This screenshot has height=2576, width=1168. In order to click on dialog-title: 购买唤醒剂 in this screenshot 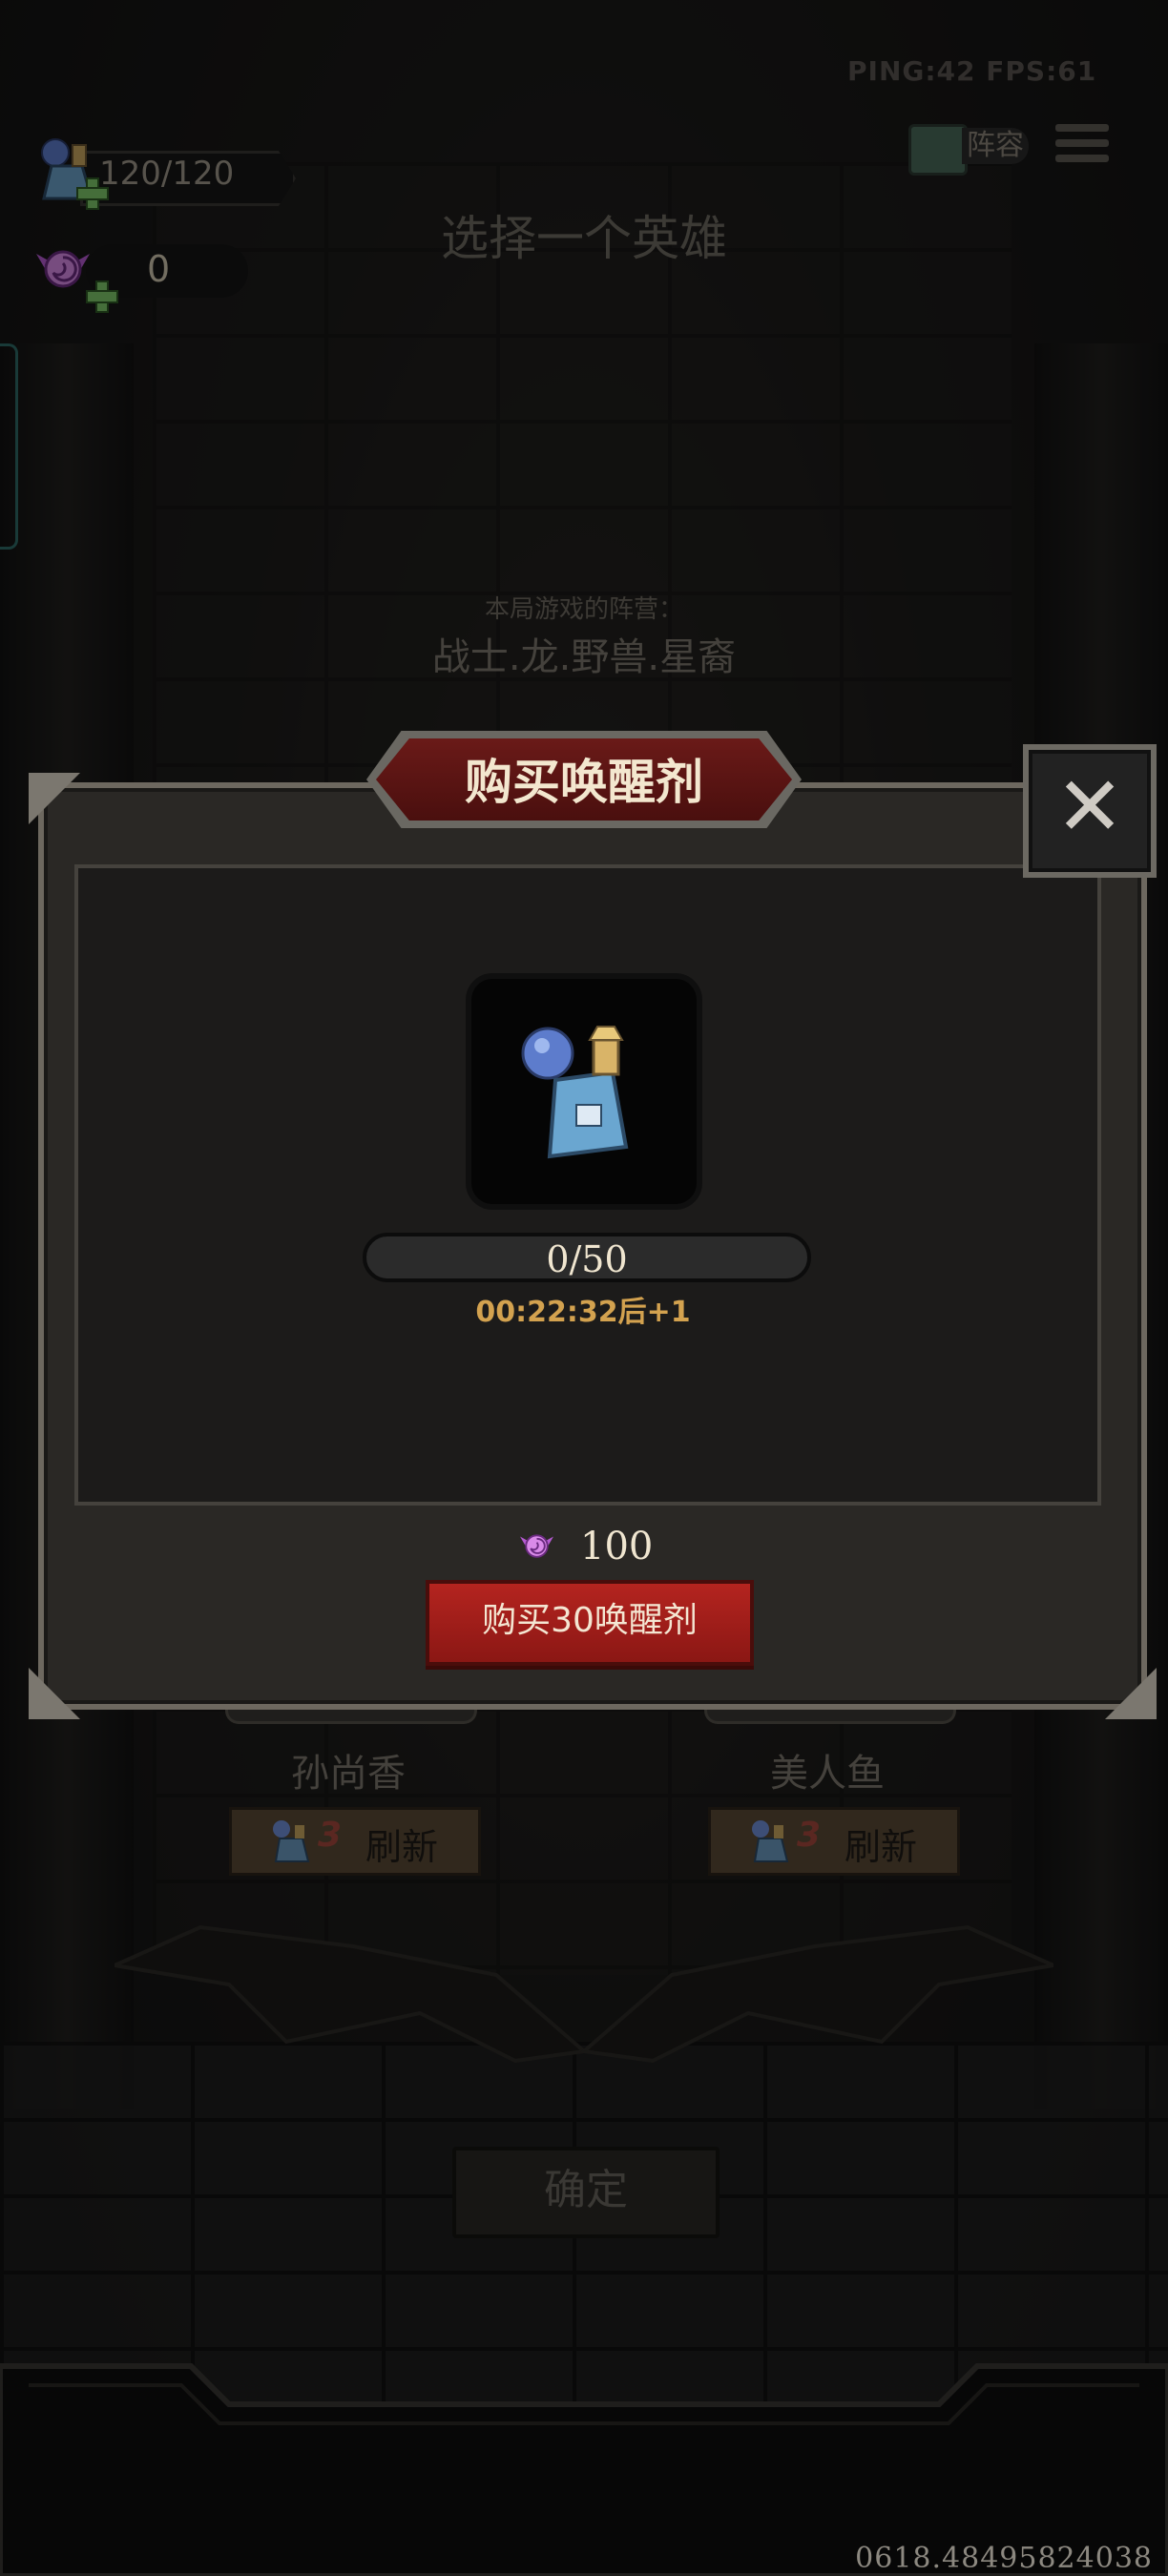, I will do `click(584, 782)`.